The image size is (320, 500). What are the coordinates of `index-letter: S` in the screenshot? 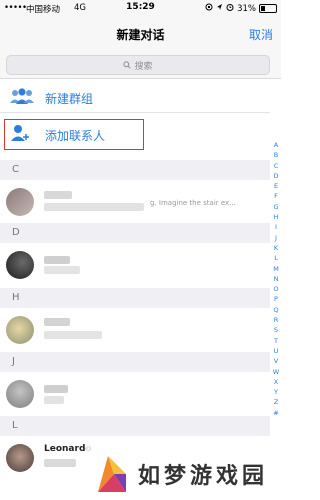 It's located at (276, 330).